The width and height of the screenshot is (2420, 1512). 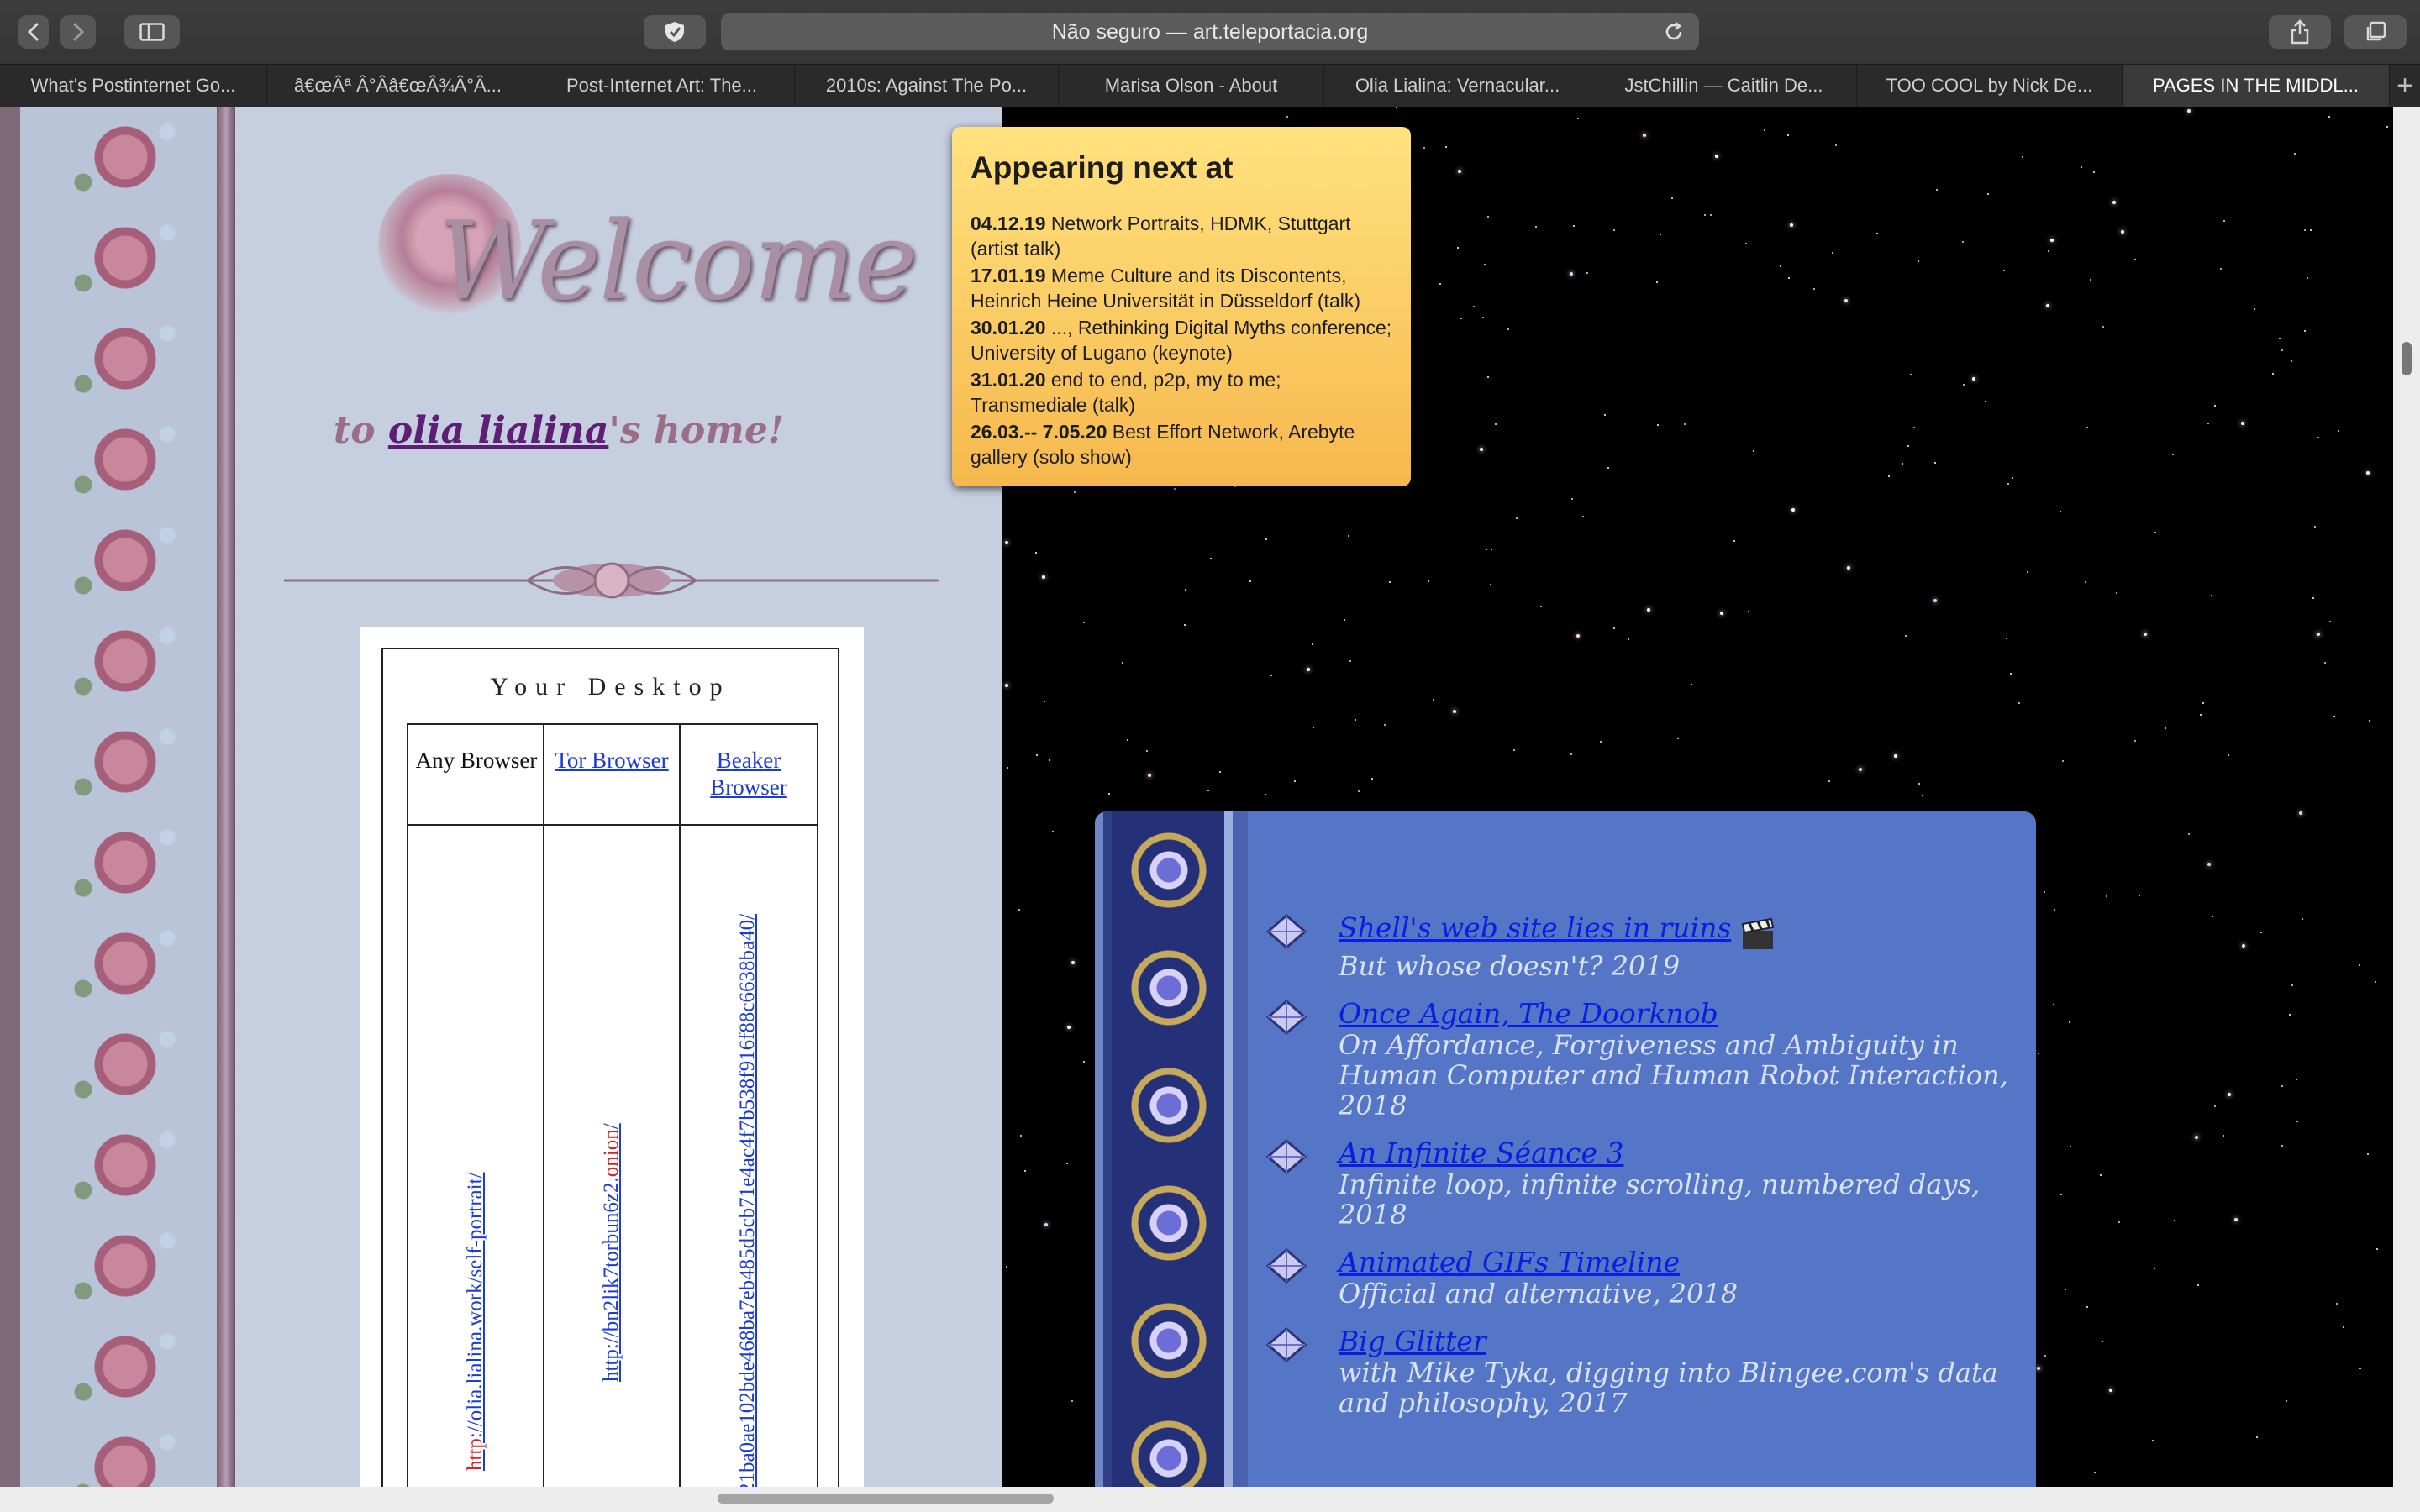 I want to click on welcome-banner: Welcome, so click(x=639, y=244).